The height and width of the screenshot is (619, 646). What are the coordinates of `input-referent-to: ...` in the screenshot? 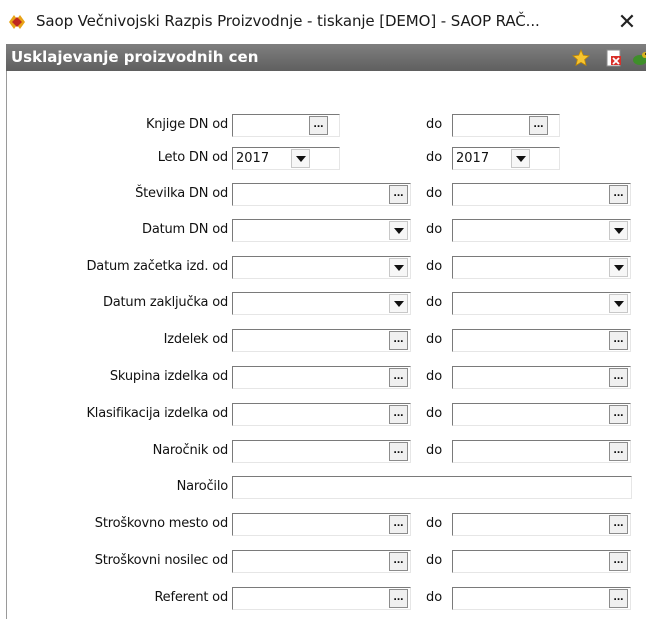 It's located at (541, 598).